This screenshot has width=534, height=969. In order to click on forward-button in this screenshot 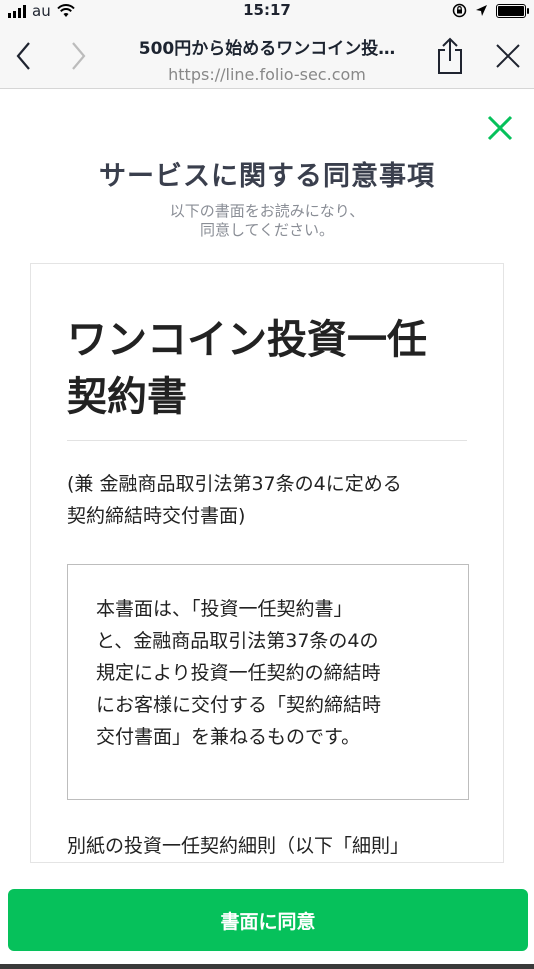, I will do `click(78, 56)`.